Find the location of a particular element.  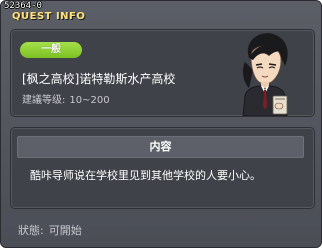

level-value: 10~200 is located at coordinates (89, 100).